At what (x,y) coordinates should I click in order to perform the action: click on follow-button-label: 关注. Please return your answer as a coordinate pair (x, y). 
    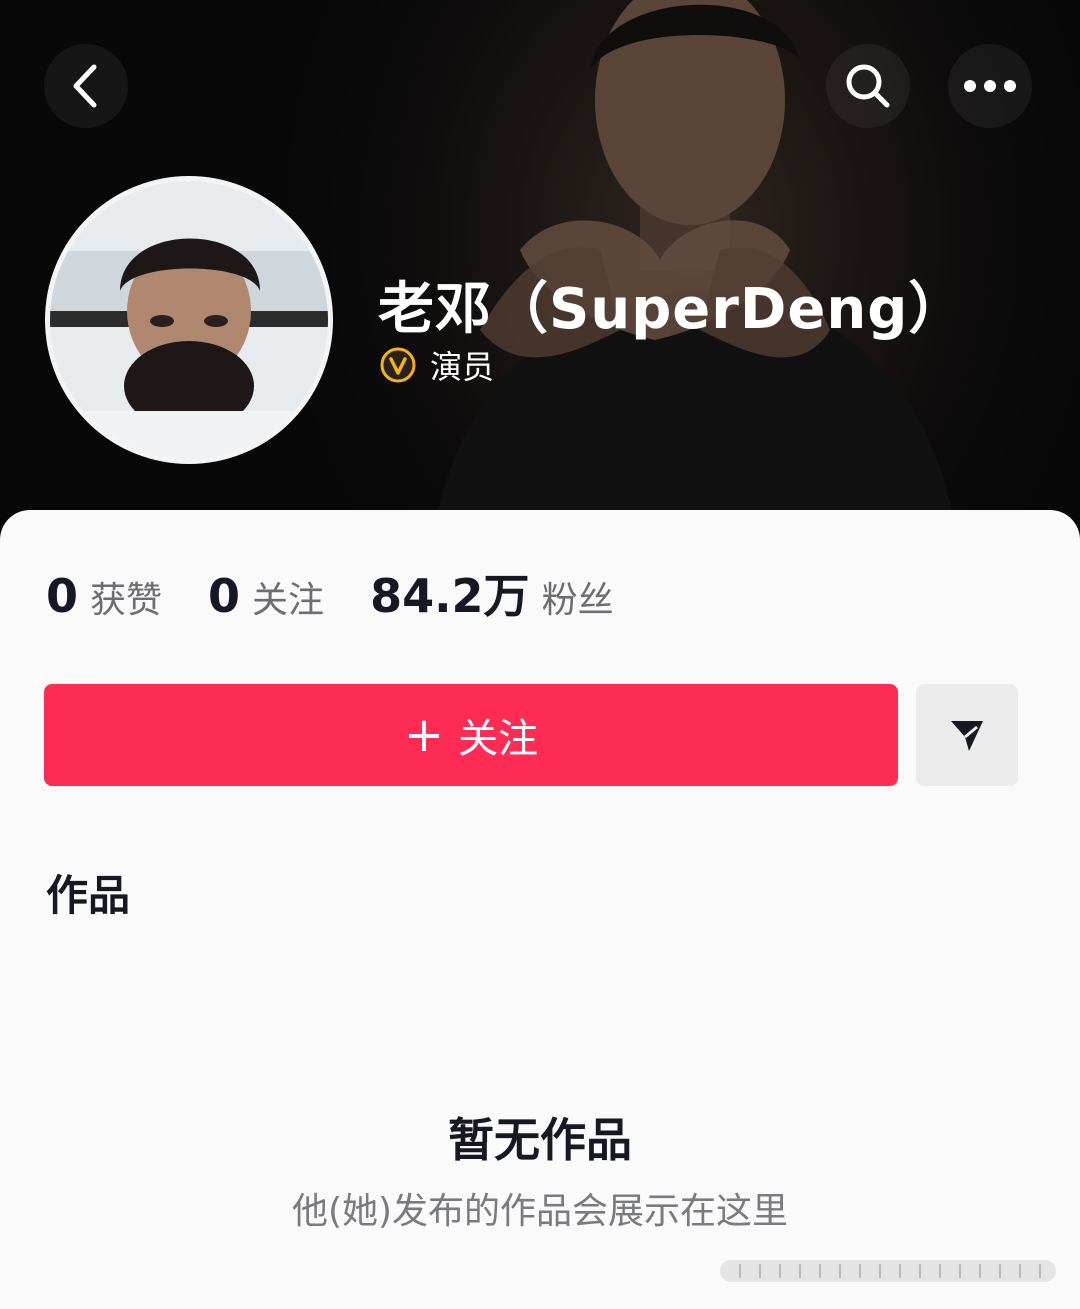
    Looking at the image, I should click on (498, 739).